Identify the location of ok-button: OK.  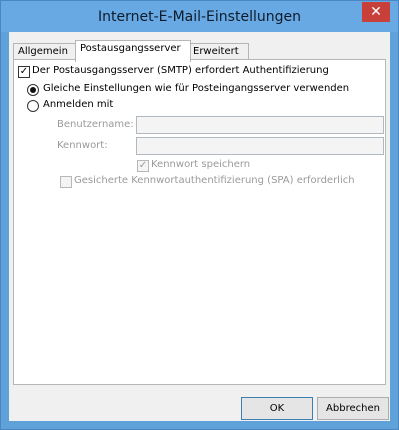
(277, 408).